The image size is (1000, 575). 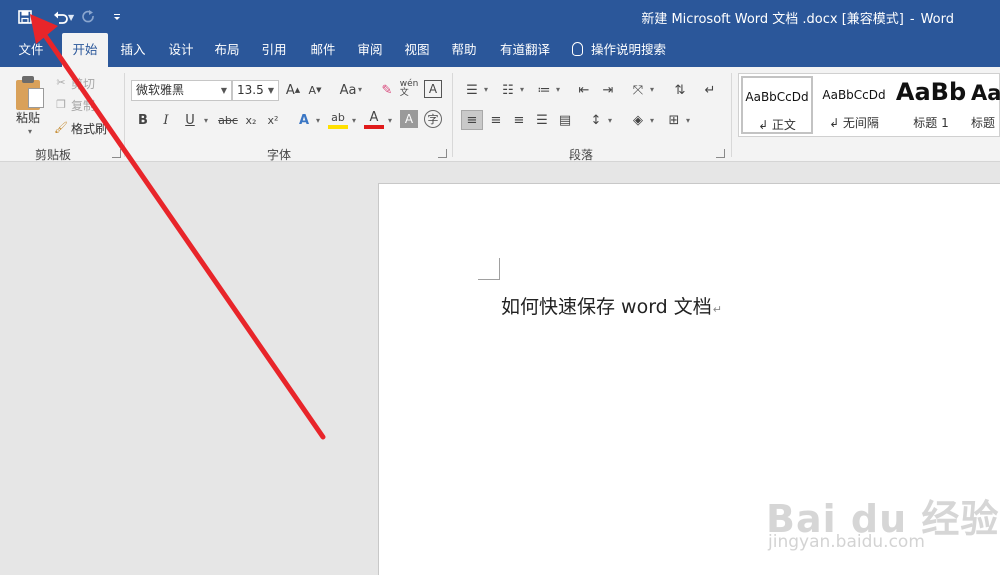 What do you see at coordinates (293, 90) in the screenshot?
I see `grow-font-icon: A ▲` at bounding box center [293, 90].